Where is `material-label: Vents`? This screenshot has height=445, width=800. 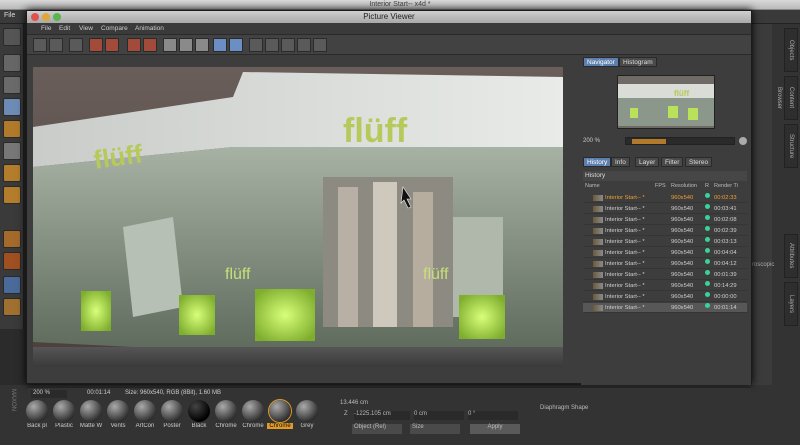 material-label: Vents is located at coordinates (118, 426).